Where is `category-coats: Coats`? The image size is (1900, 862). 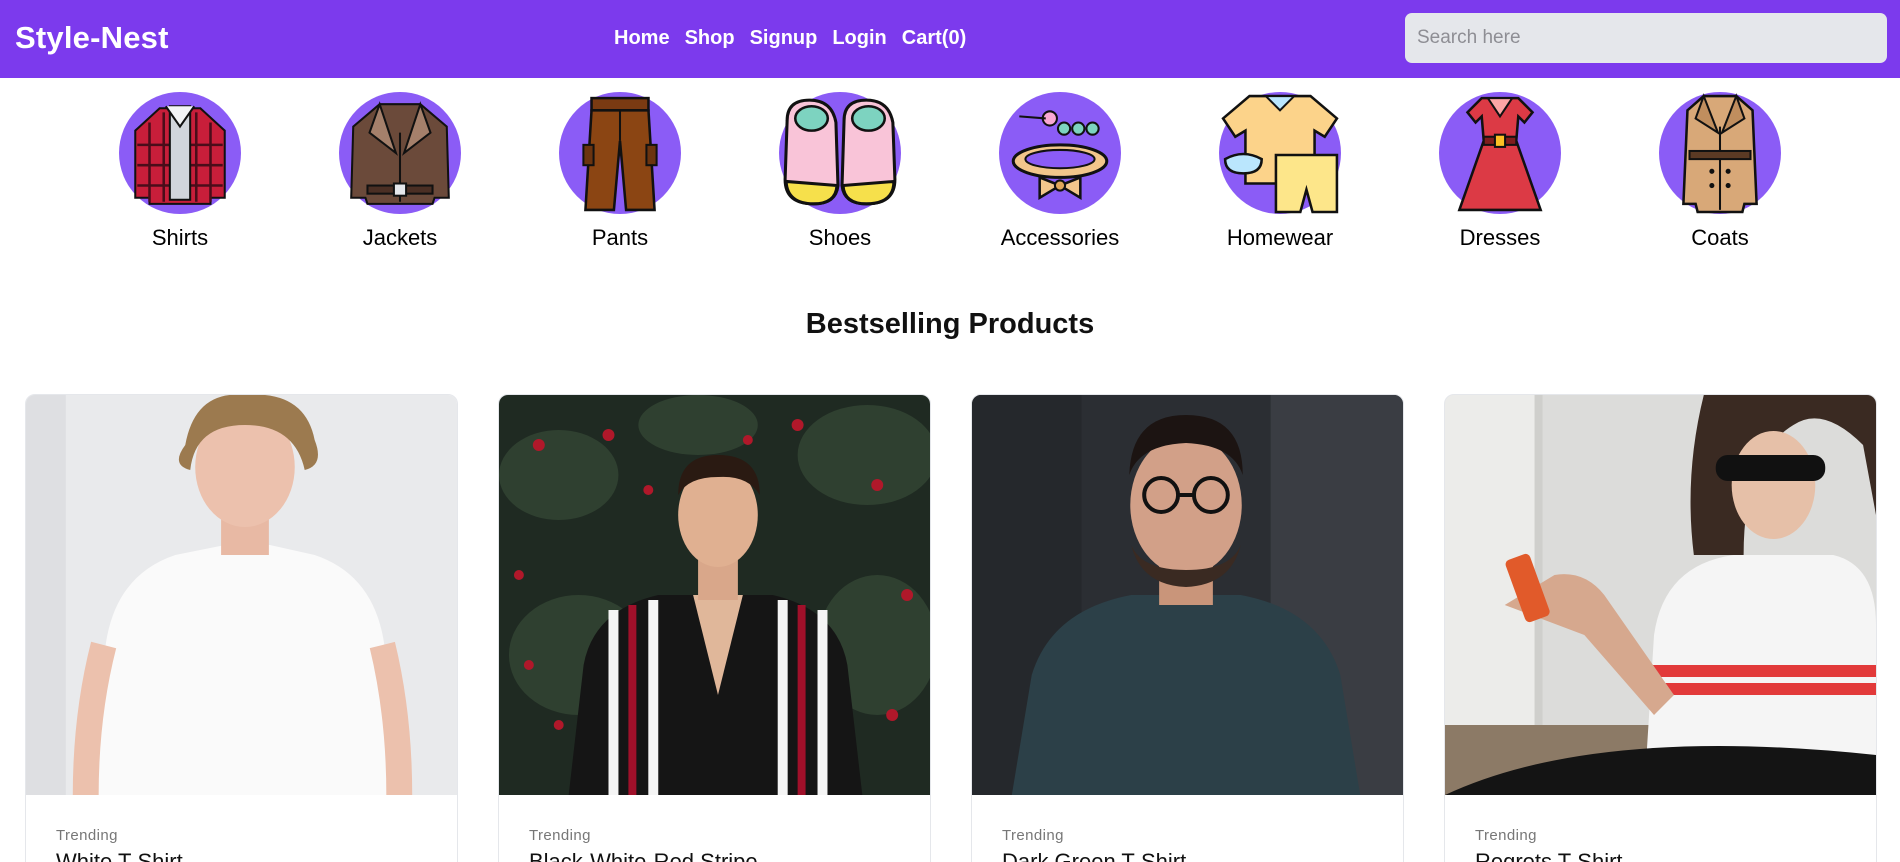 category-coats: Coats is located at coordinates (1720, 171).